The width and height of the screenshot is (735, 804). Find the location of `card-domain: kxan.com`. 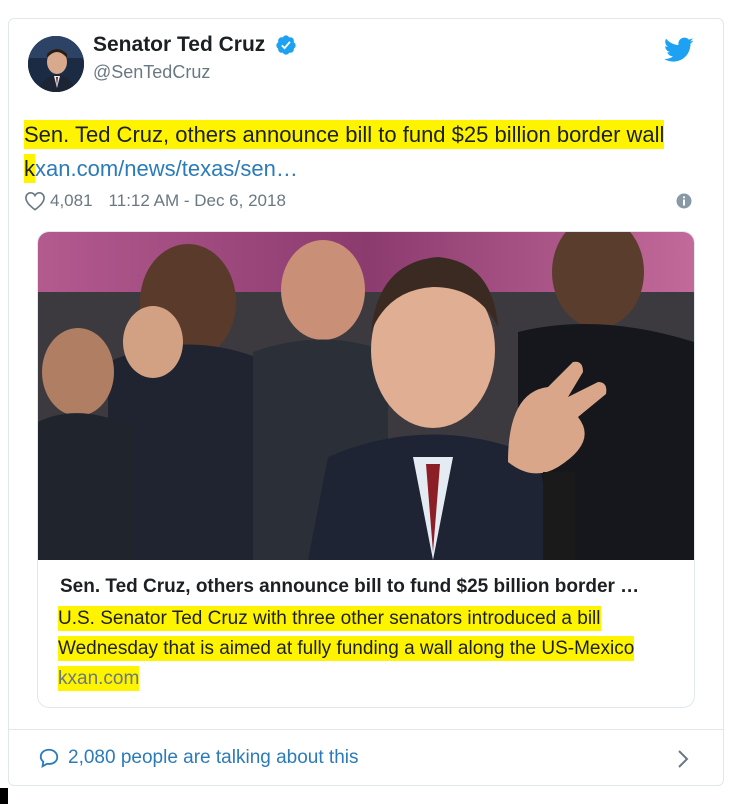

card-domain: kxan.com is located at coordinates (99, 679).